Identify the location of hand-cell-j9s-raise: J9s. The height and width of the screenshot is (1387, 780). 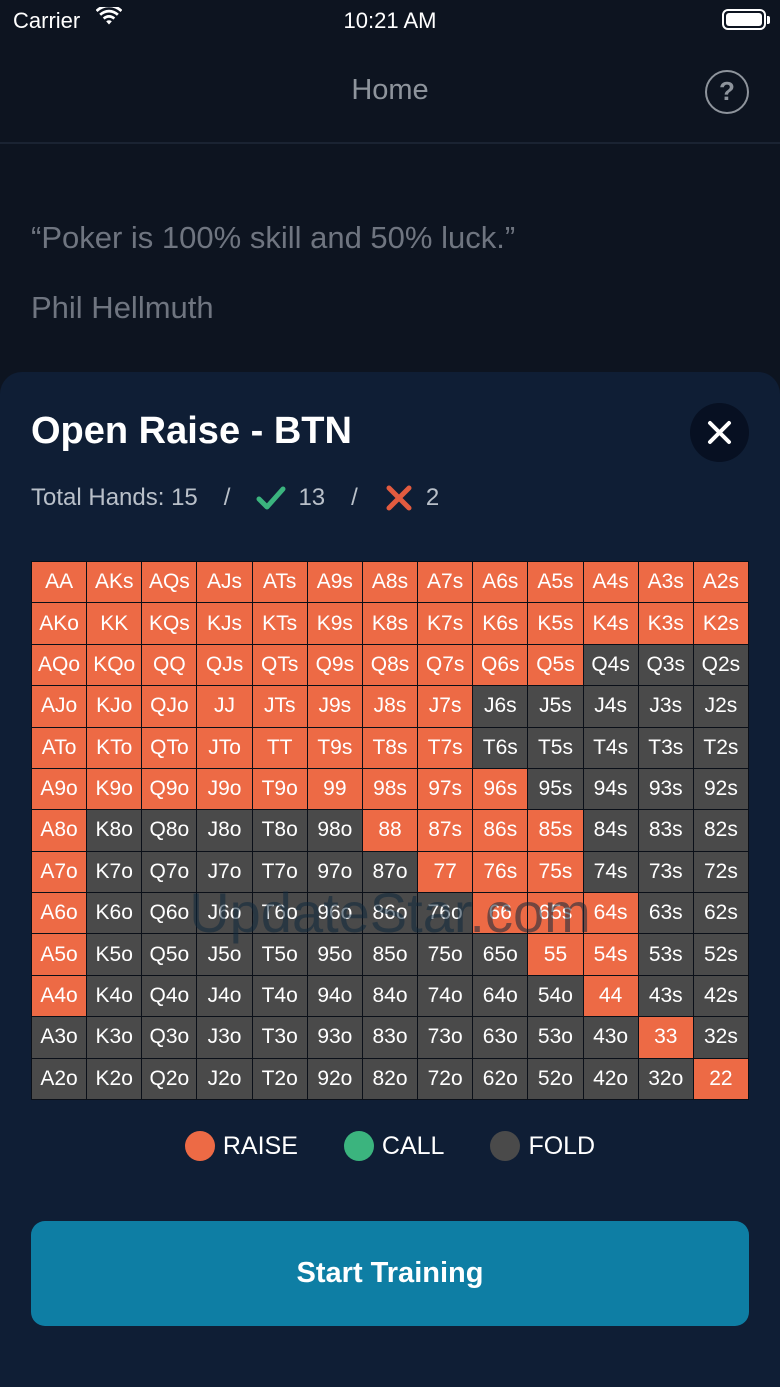
(334, 706).